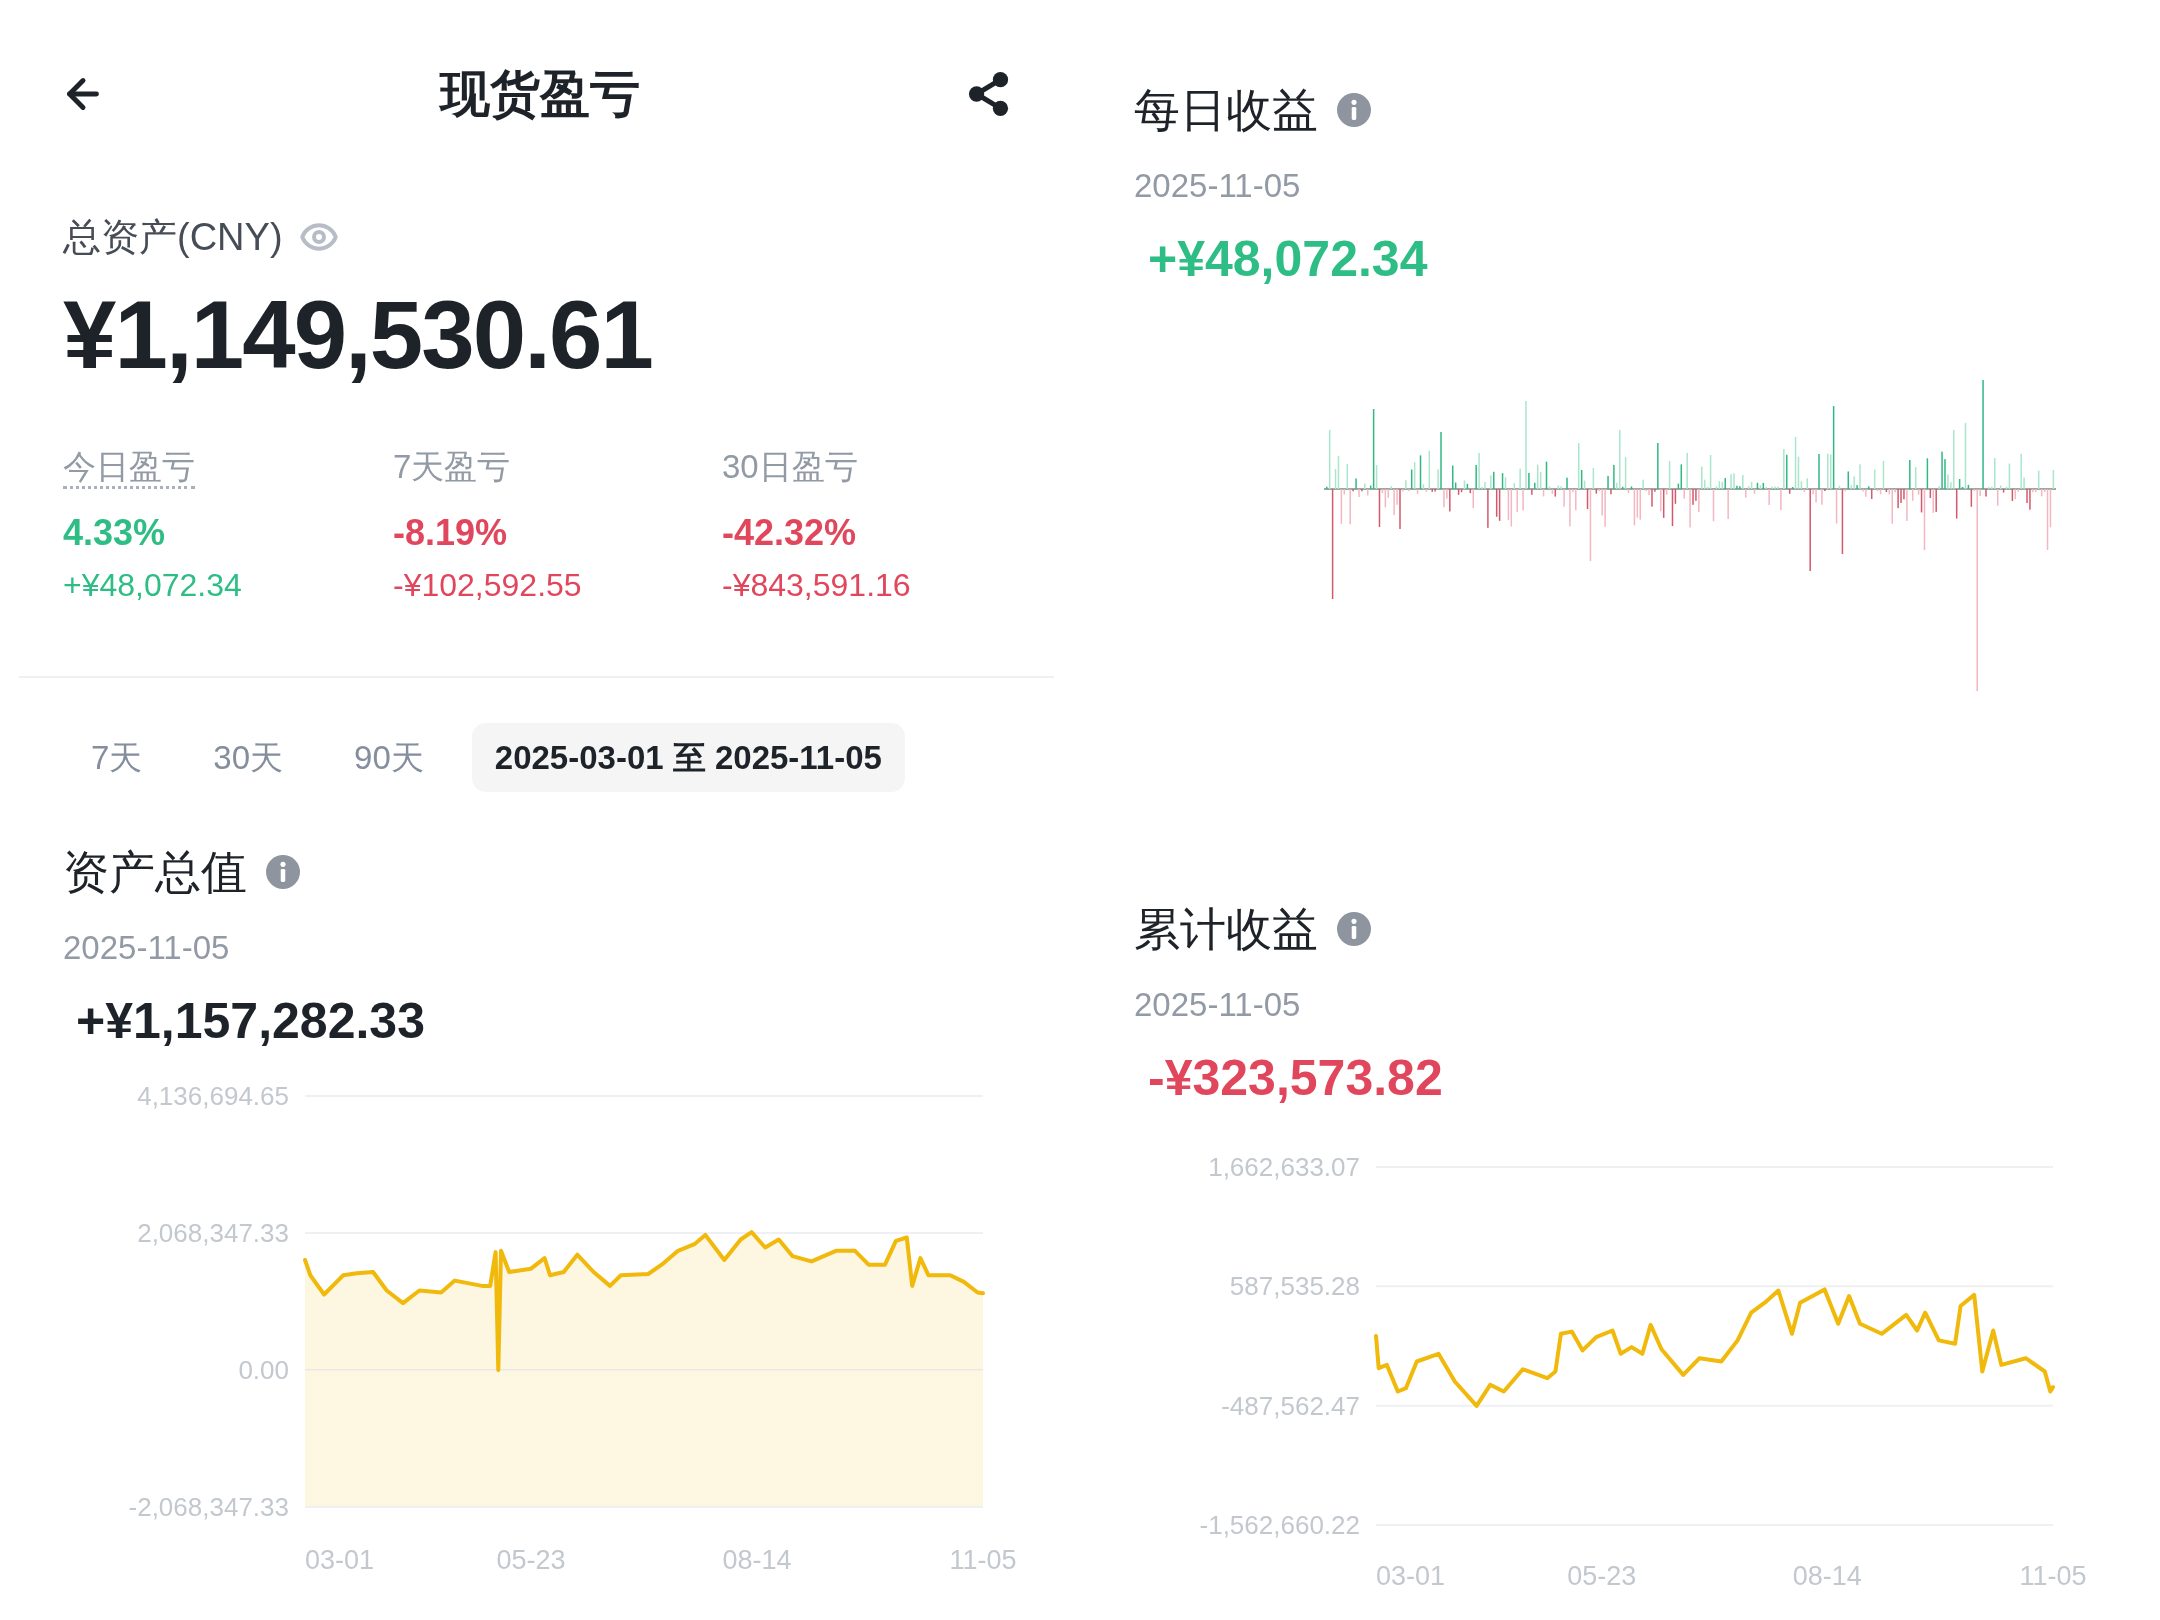 The height and width of the screenshot is (1620, 2160). Describe the element at coordinates (114, 533) in the screenshot. I see `pnl-percent: 4.33%` at that location.